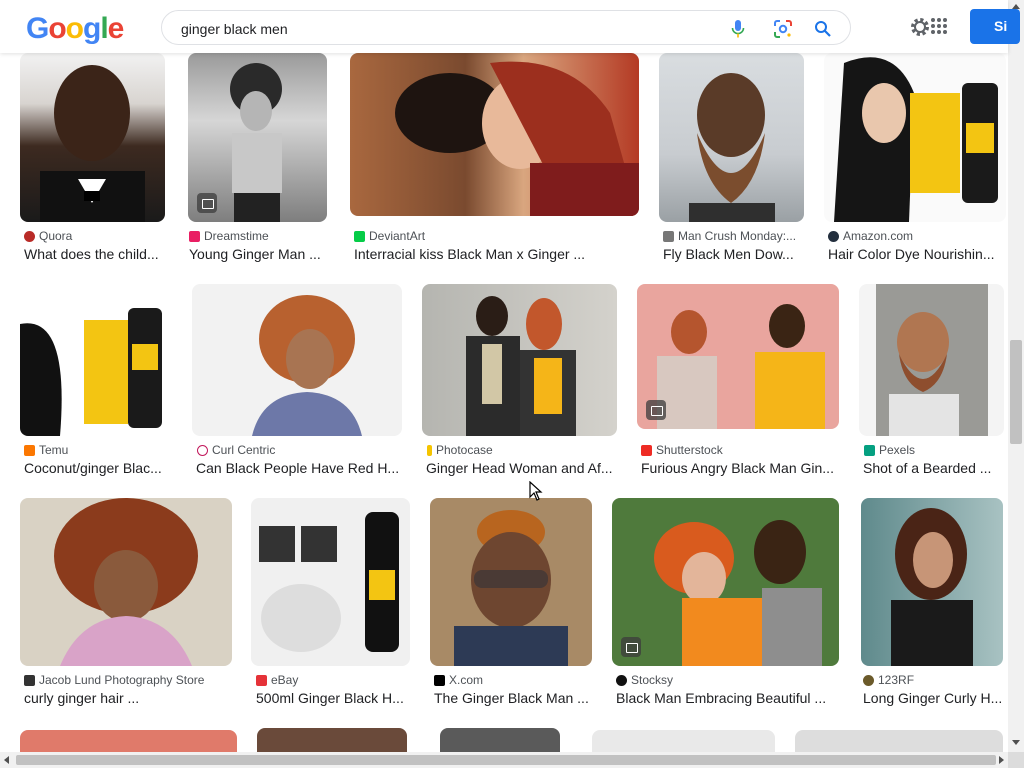 This screenshot has height=768, width=1024. Describe the element at coordinates (741, 366) in the screenshot. I see `angry-couple-image` at that location.